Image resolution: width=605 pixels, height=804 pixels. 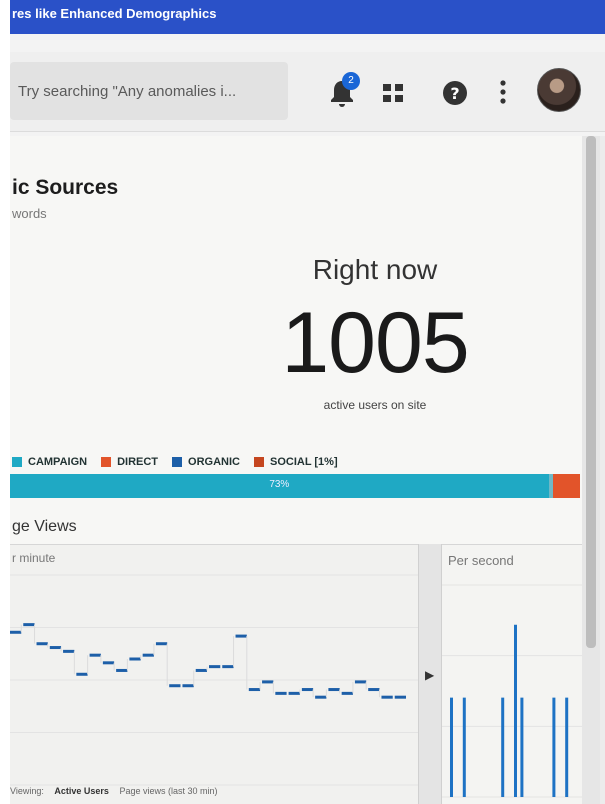 I want to click on help-button: ?, so click(x=455, y=93).